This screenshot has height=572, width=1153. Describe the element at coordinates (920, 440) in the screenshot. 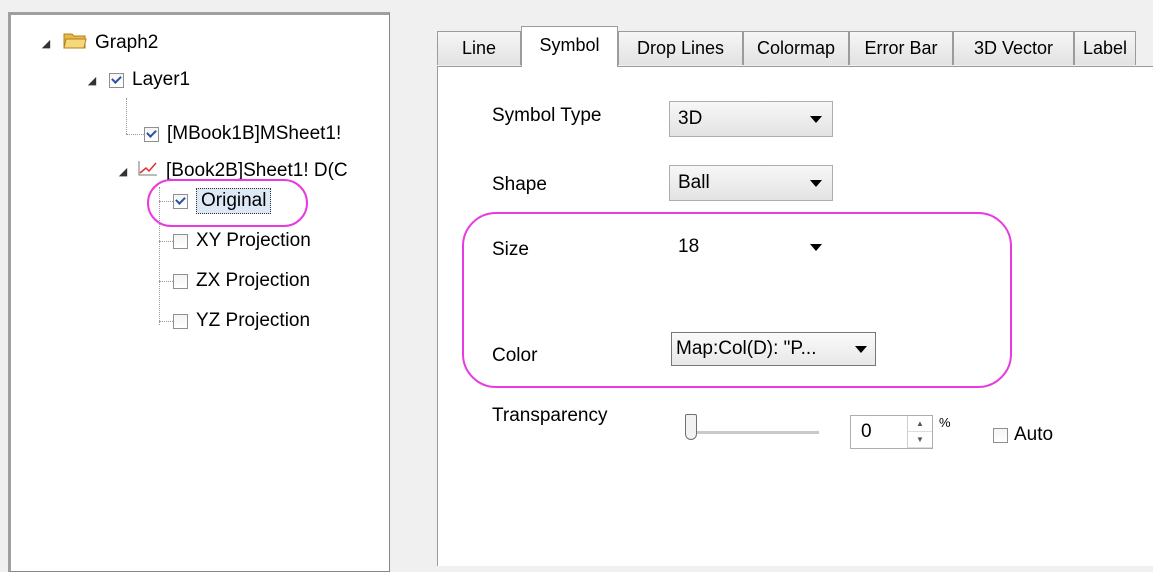

I see `spin-down-icon: ▼` at that location.